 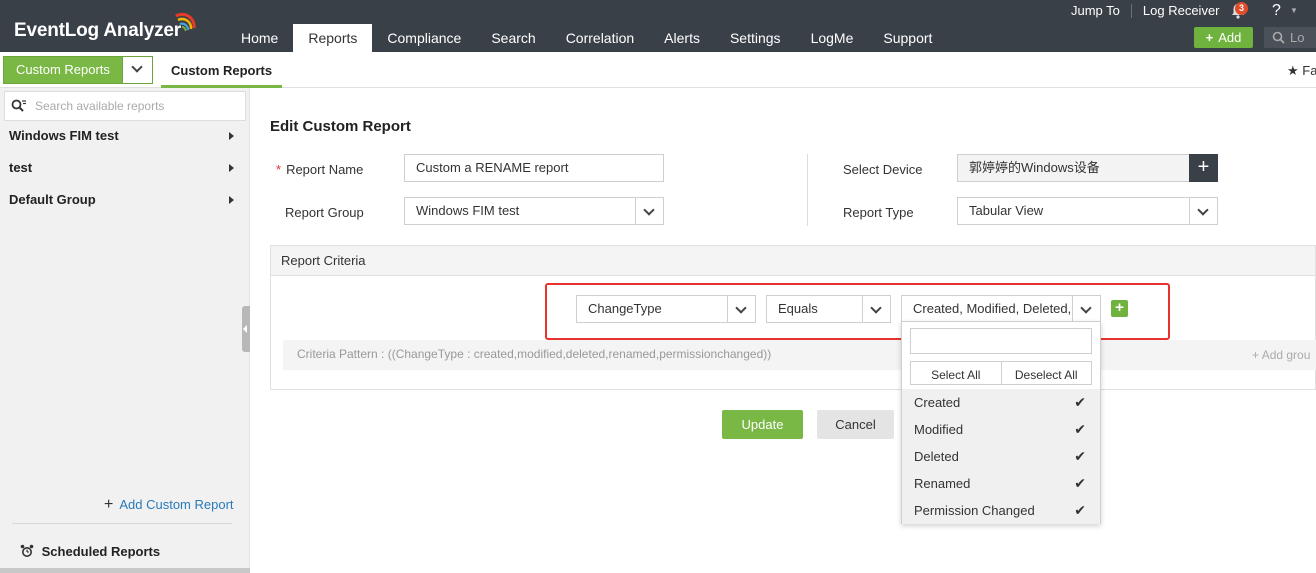 I want to click on add-group-link: + Add grou, so click(x=1281, y=355).